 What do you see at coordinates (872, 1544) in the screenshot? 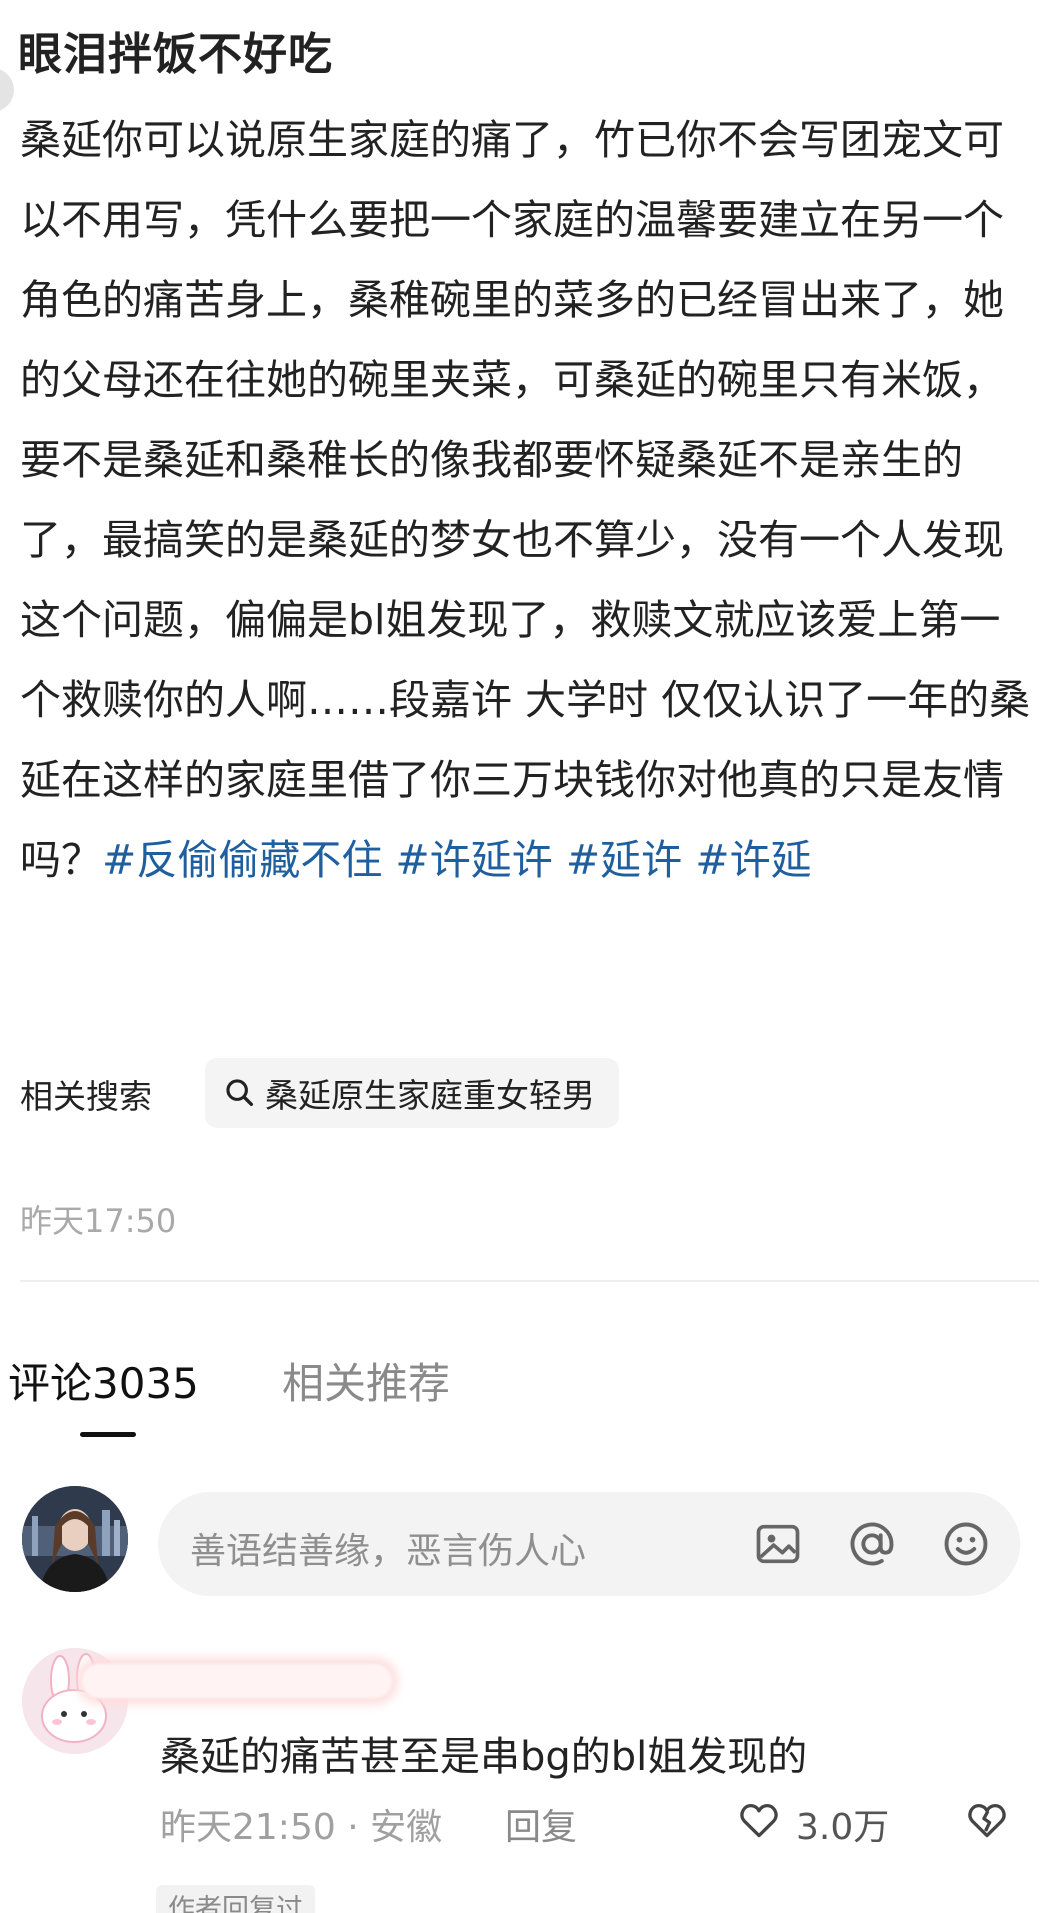
I see `at-icon` at bounding box center [872, 1544].